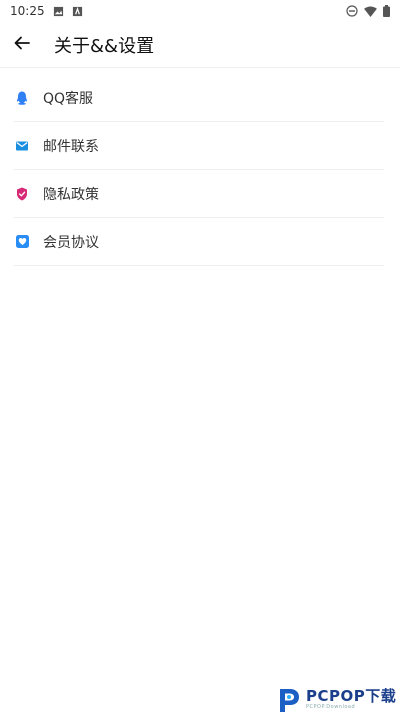 The height and width of the screenshot is (720, 400). I want to click on battery-icon, so click(386, 11).